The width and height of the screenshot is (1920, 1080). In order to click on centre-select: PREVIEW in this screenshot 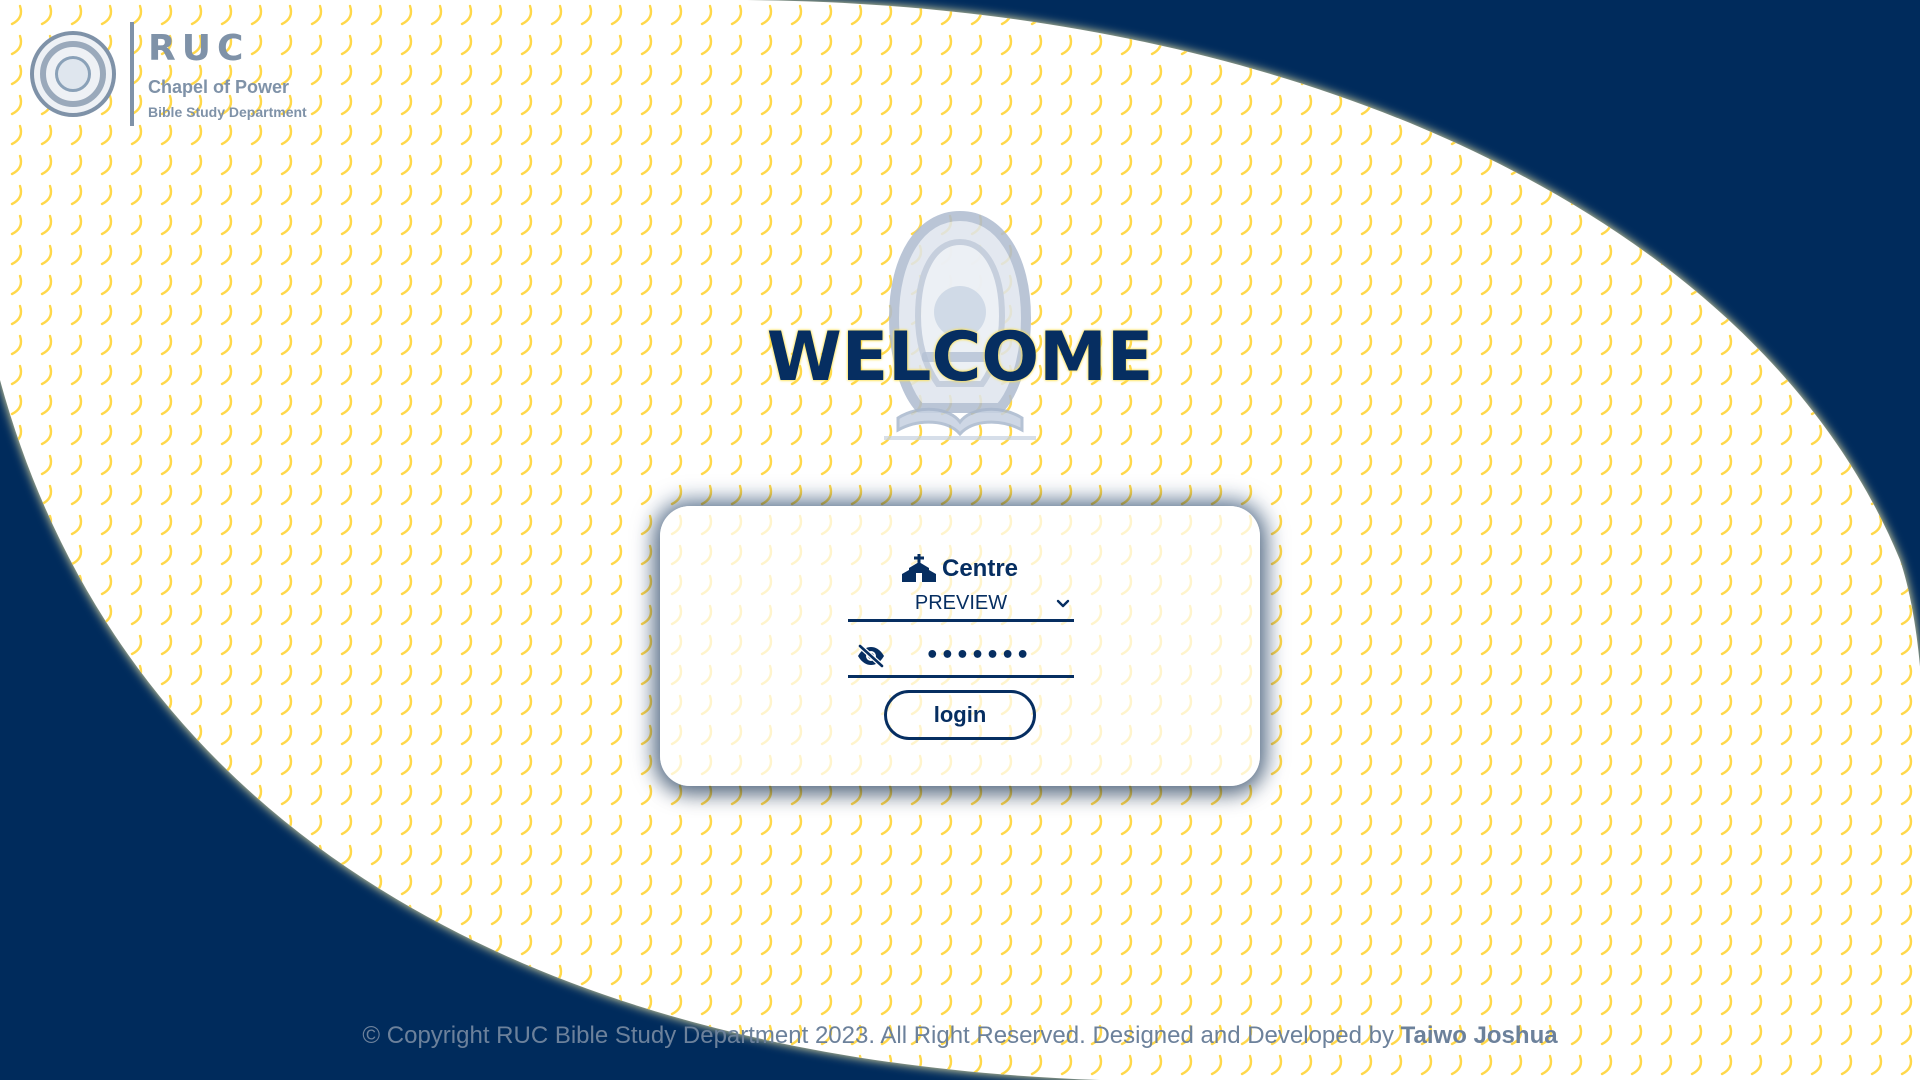, I will do `click(961, 605)`.